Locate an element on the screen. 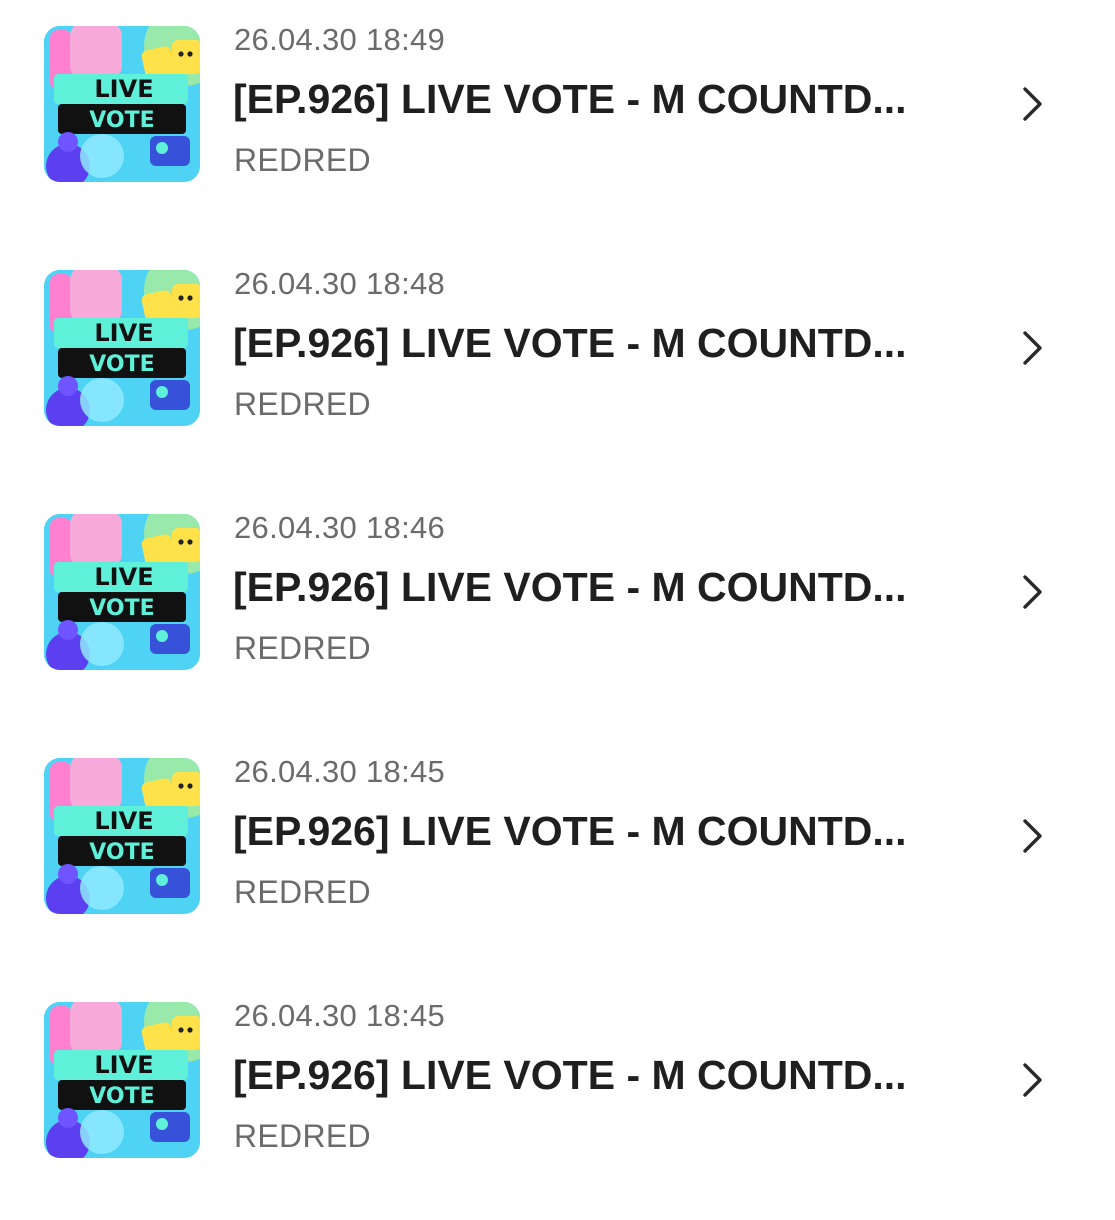  message-date: 26.04.30 18:48 is located at coordinates (340, 283).